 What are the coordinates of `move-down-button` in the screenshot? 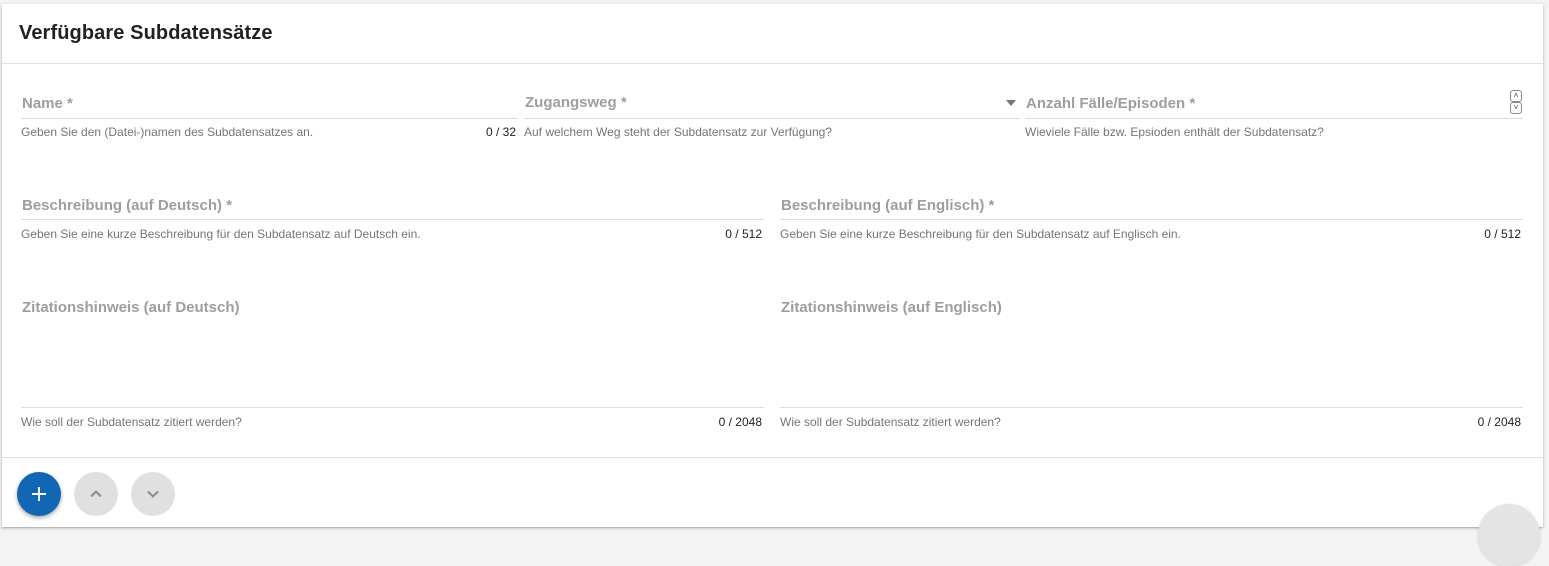 It's located at (153, 494).